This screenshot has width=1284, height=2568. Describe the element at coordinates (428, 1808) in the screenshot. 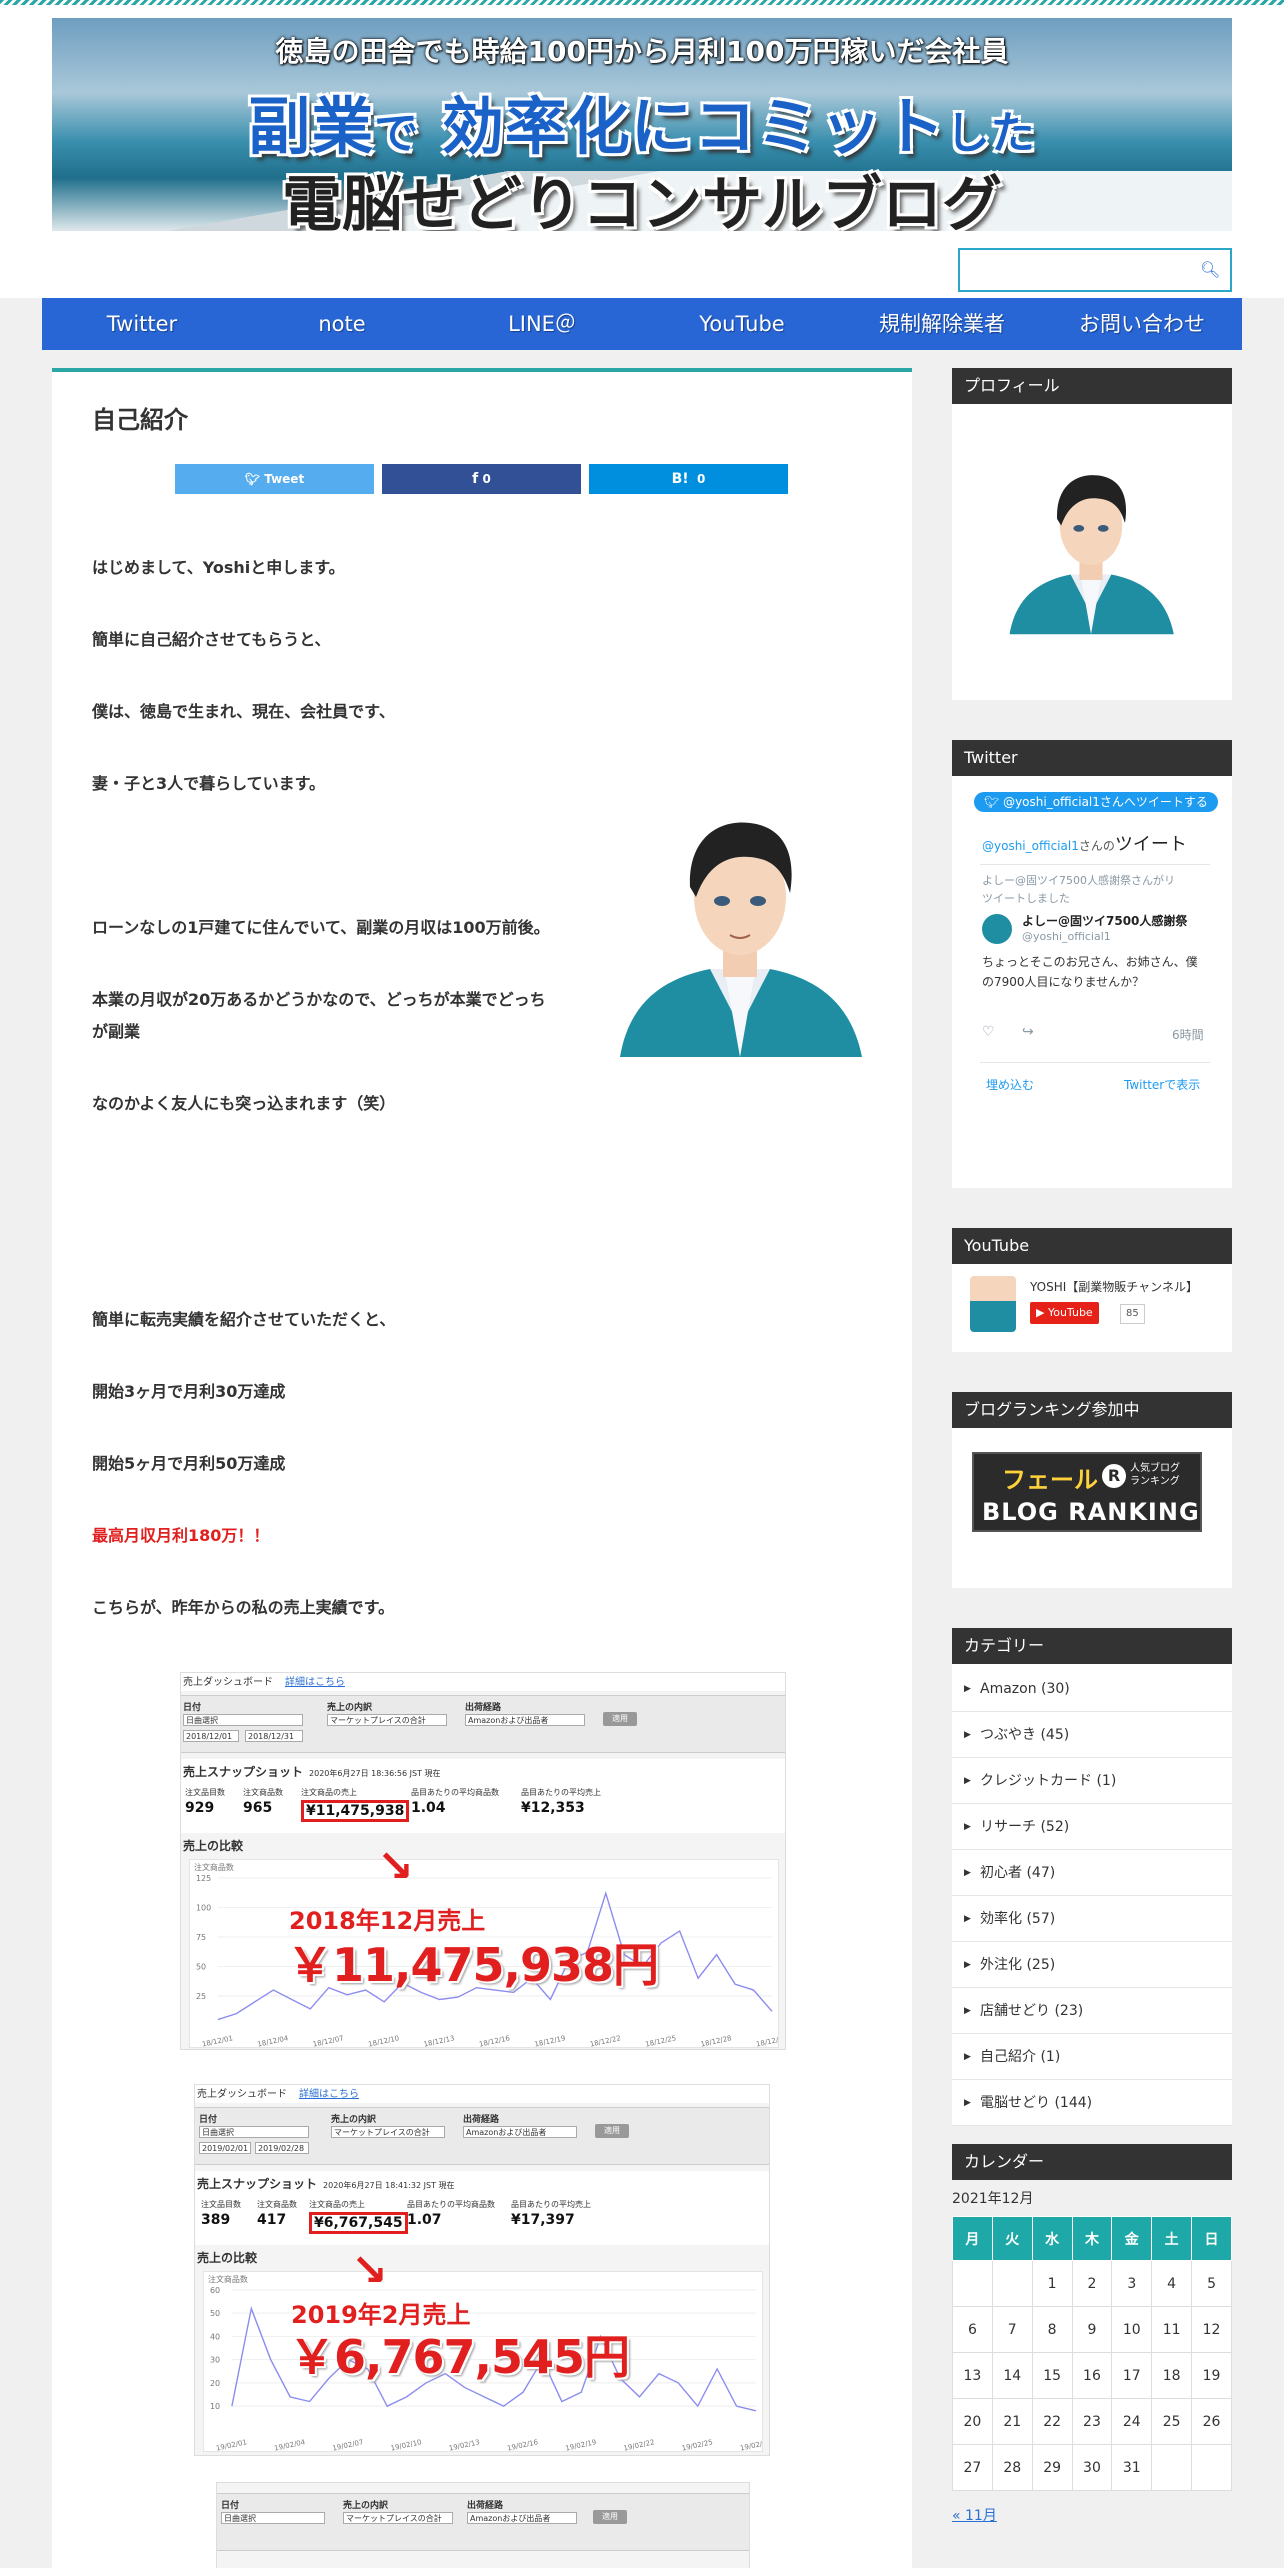

I see `snapshot-col-value: 1.04` at that location.